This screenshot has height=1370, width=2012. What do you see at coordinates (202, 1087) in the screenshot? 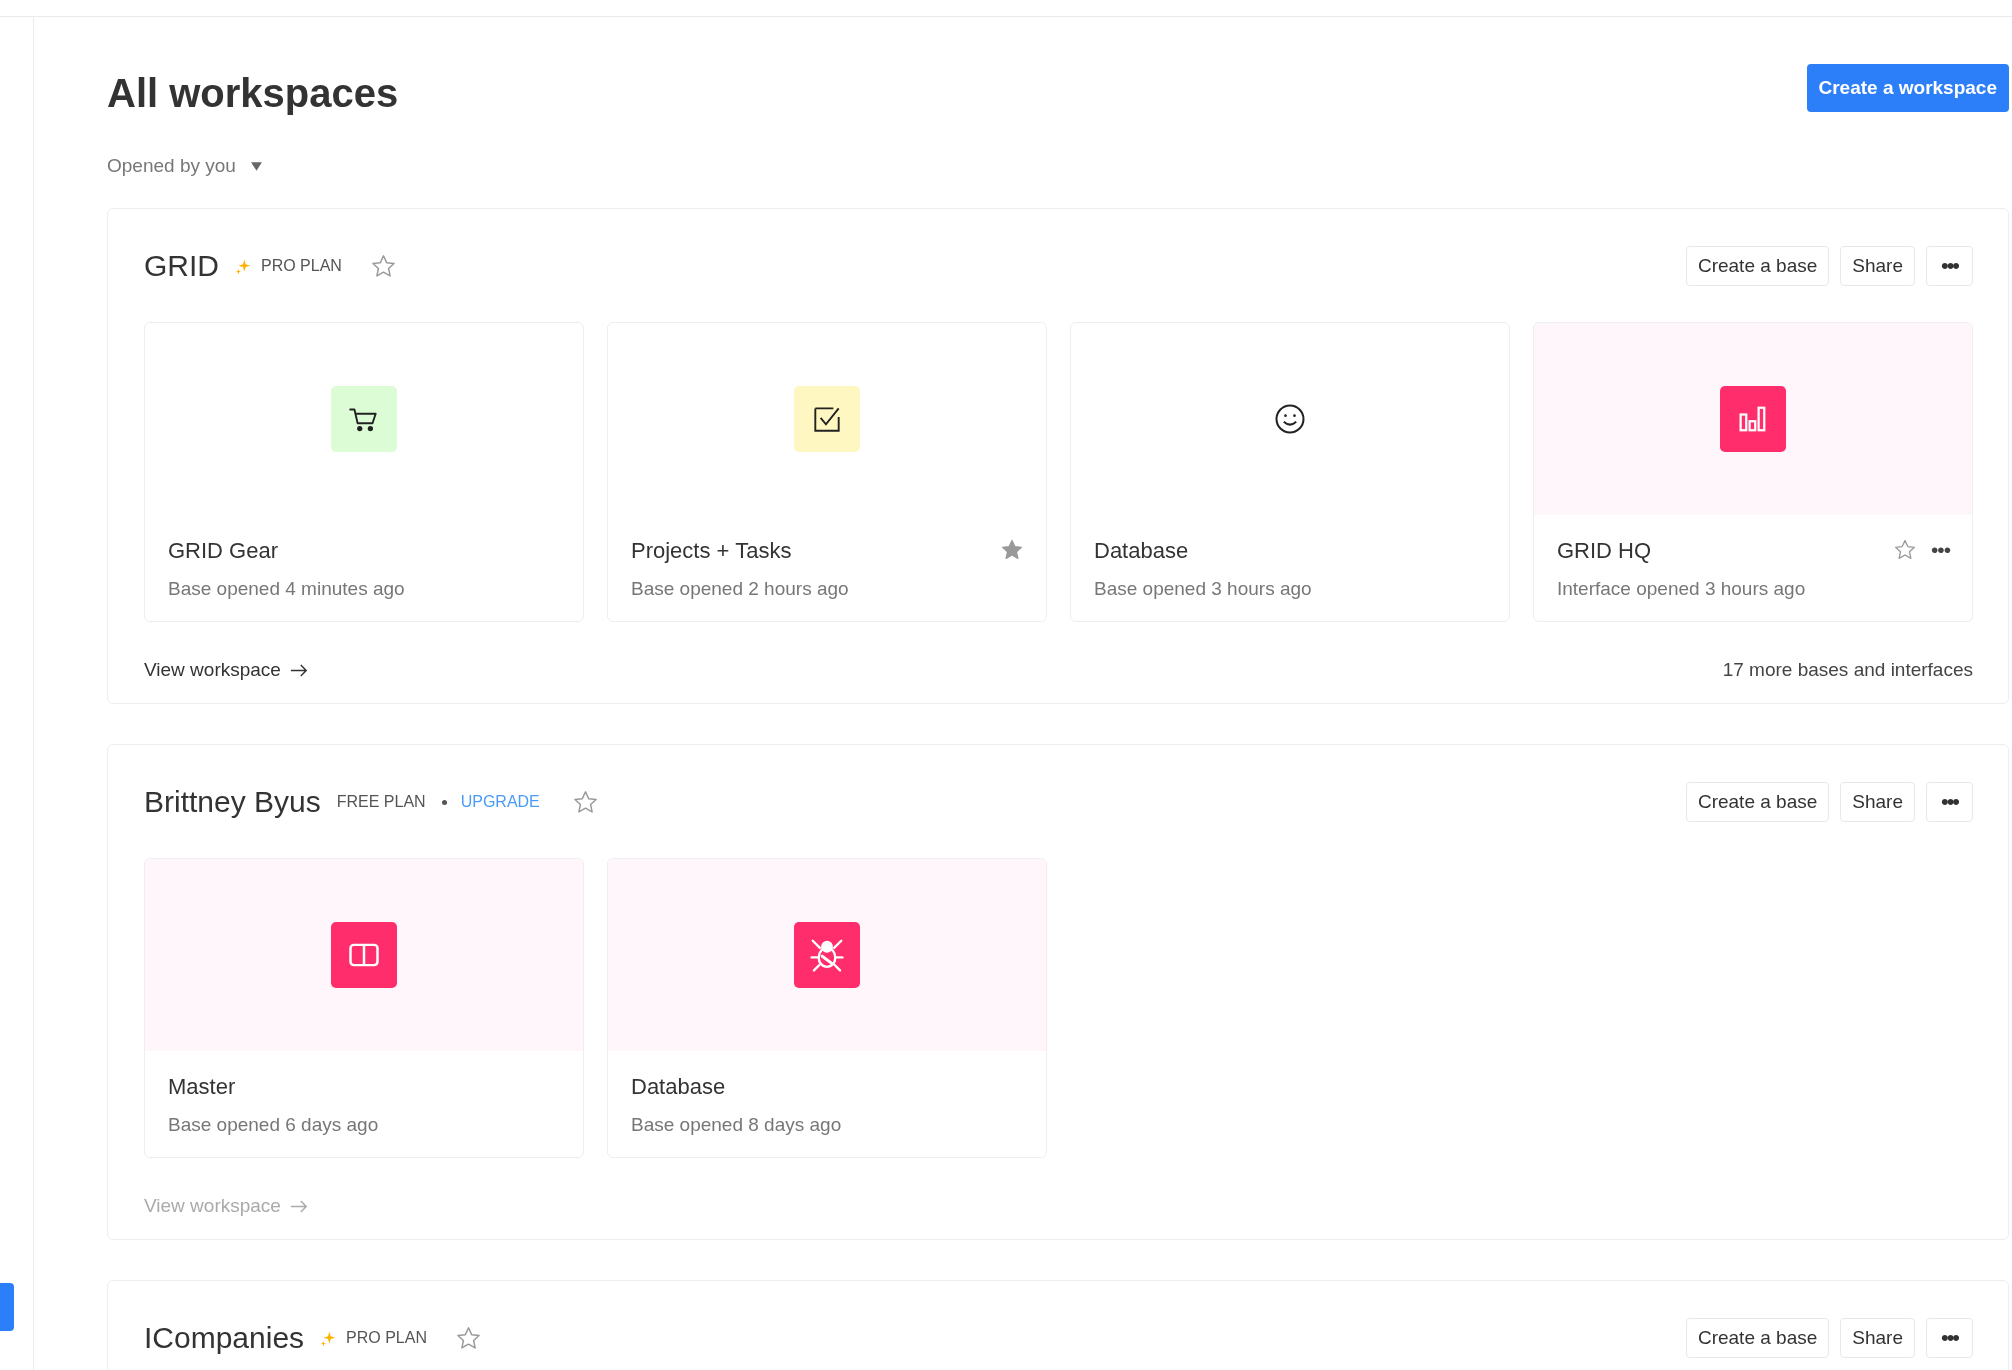
I see `base-name: Master` at bounding box center [202, 1087].